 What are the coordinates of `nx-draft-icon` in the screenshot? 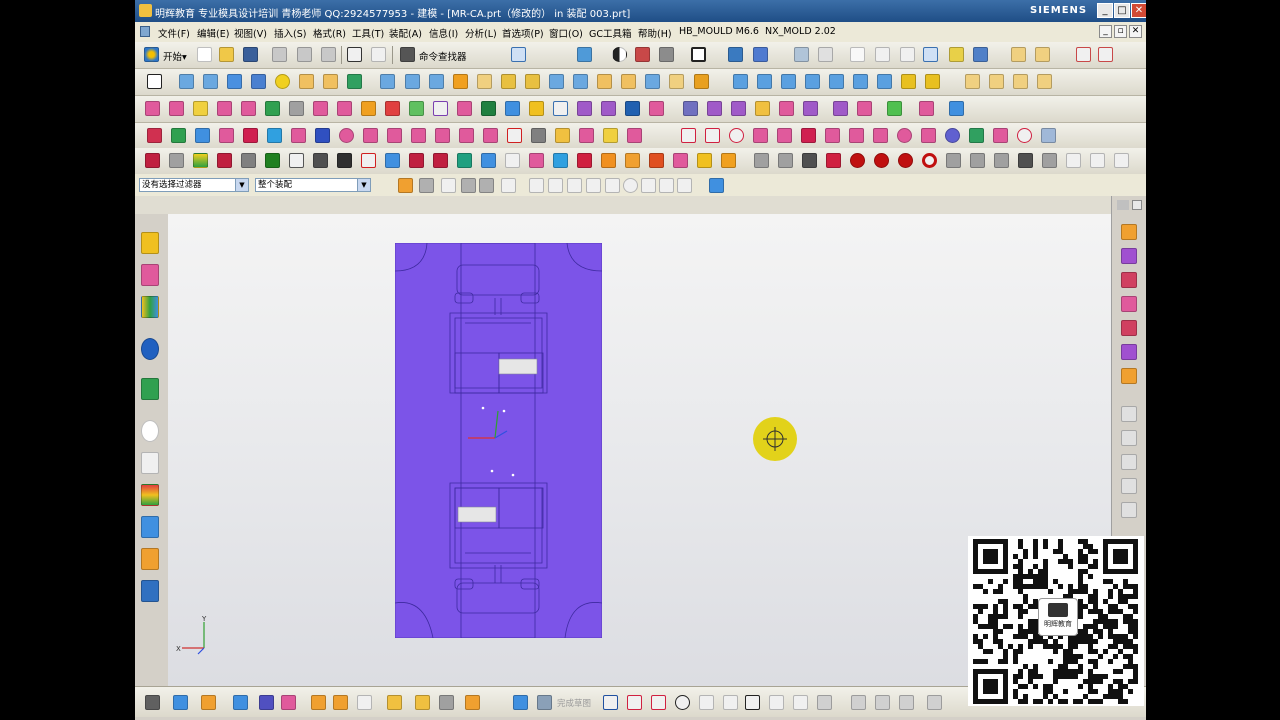 It's located at (856, 135).